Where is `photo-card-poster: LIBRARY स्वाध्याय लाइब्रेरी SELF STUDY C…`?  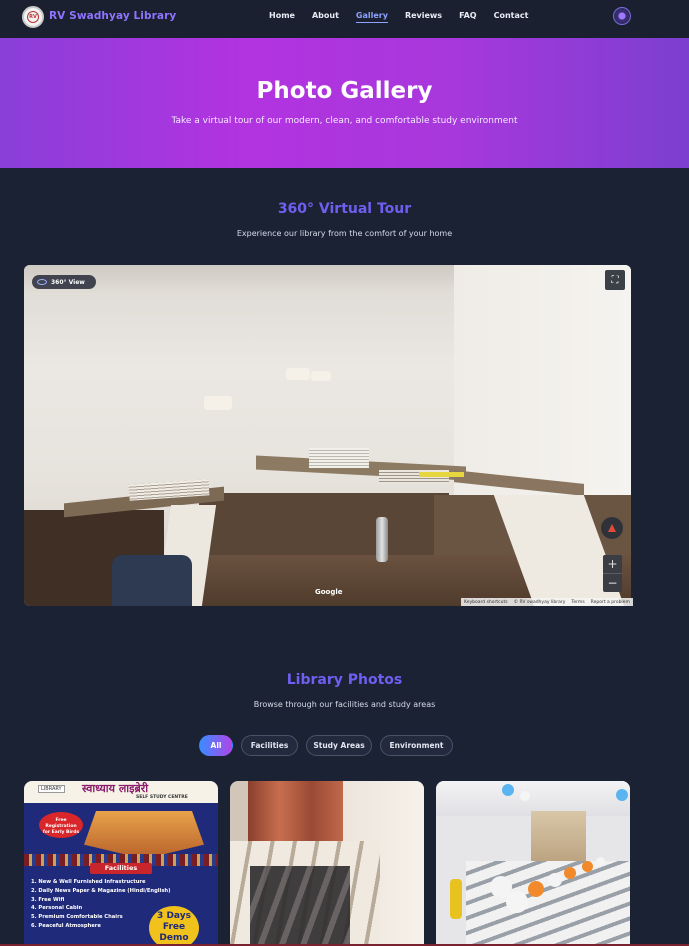
photo-card-poster: LIBRARY स्वाध्याय लाइब्रेरी SELF STUDY C… is located at coordinates (121, 863).